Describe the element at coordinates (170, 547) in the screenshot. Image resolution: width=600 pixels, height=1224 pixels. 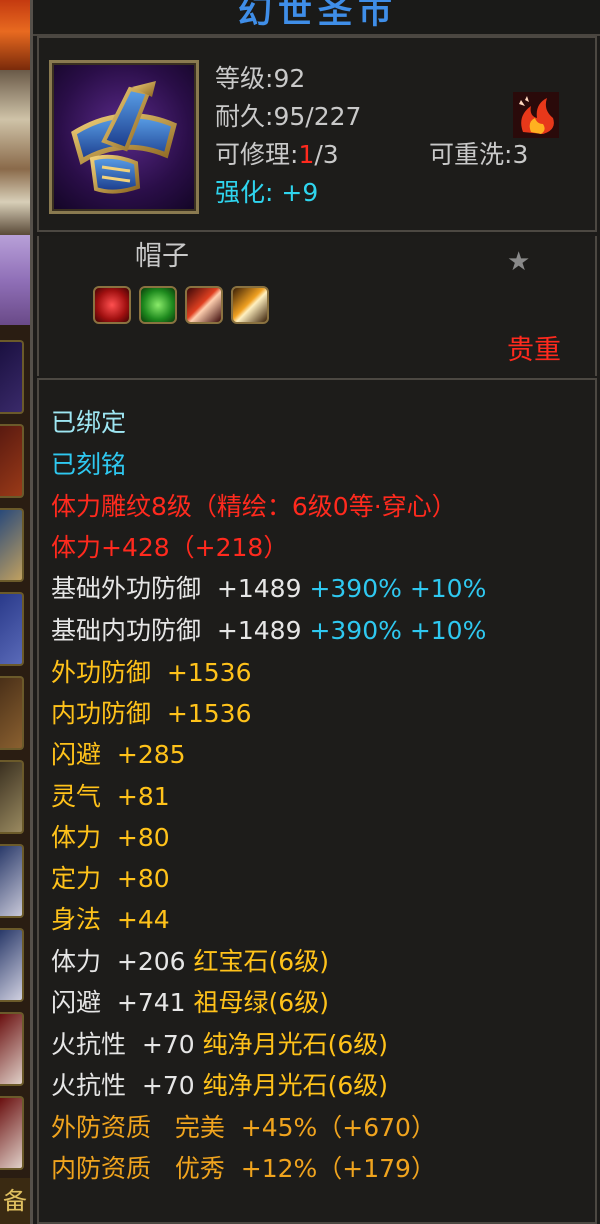
I see `stamina-carving-line: 体力+428（+218）` at that location.